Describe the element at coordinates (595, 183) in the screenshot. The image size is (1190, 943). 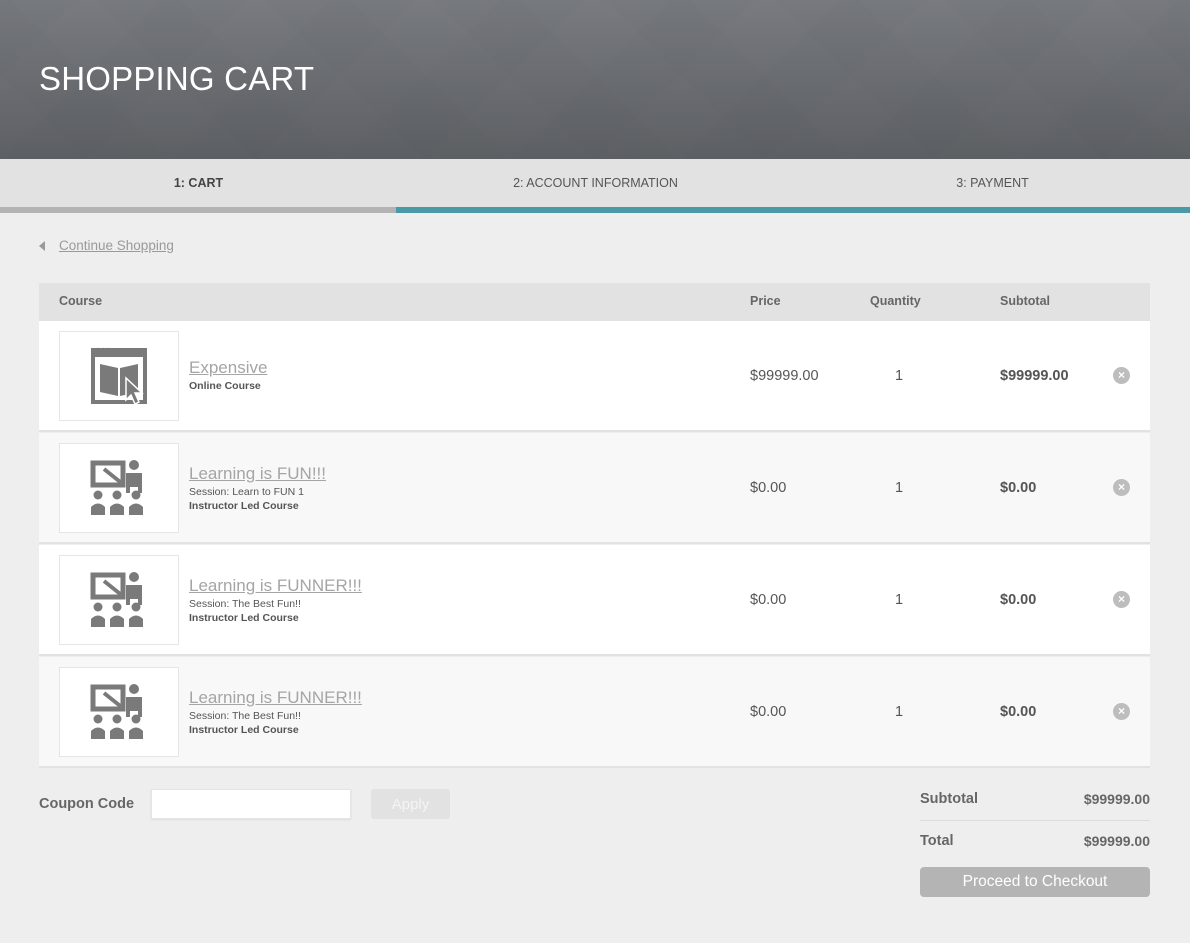
I see `step-account-information: 2: ACCOUNT INFORMATION` at that location.